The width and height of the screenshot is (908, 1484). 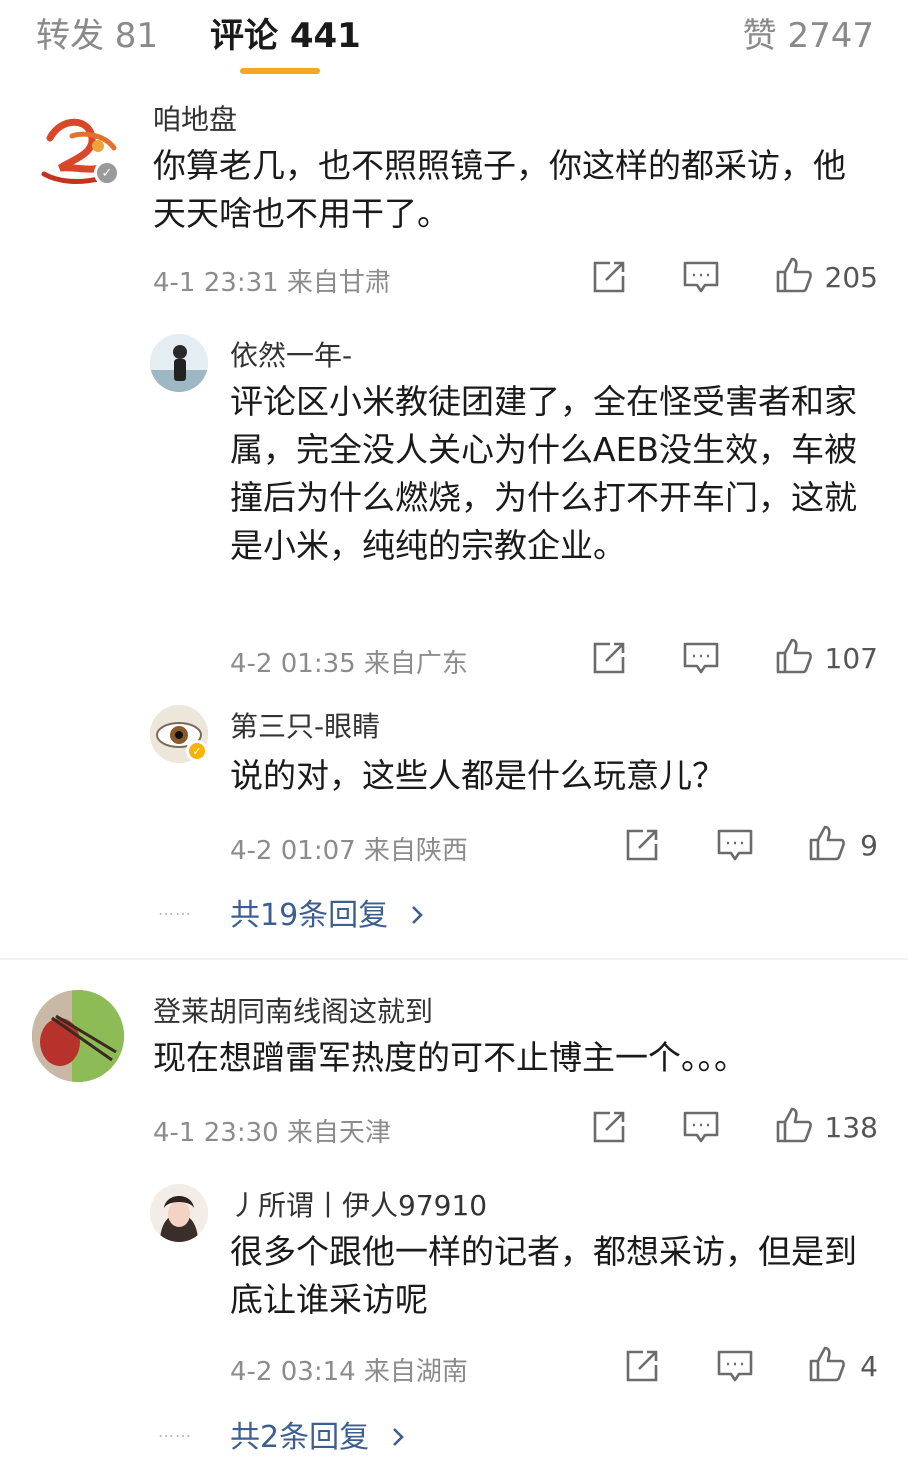 What do you see at coordinates (280, 71) in the screenshot?
I see `active-tab-indicator` at bounding box center [280, 71].